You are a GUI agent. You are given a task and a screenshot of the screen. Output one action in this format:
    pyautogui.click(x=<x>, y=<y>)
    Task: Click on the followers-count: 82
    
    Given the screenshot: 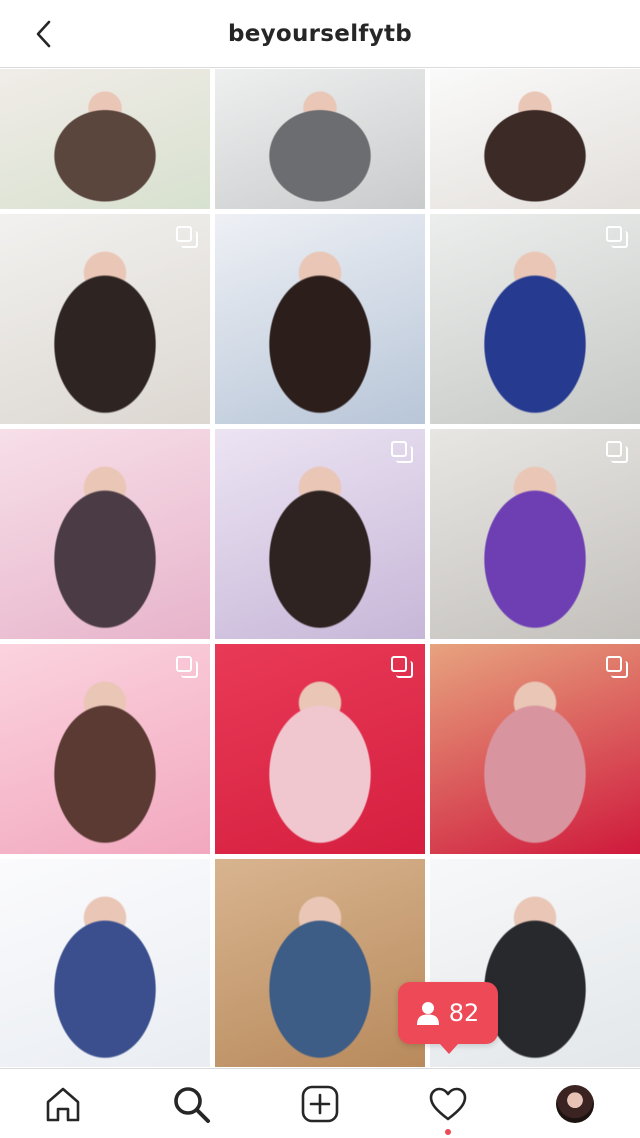 What is the action you would take?
    pyautogui.click(x=464, y=1013)
    